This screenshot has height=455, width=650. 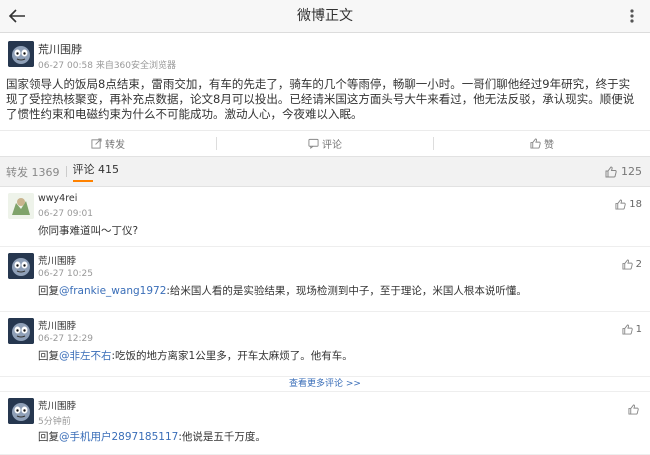 What do you see at coordinates (628, 204) in the screenshot?
I see `comment-like-button: 18` at bounding box center [628, 204].